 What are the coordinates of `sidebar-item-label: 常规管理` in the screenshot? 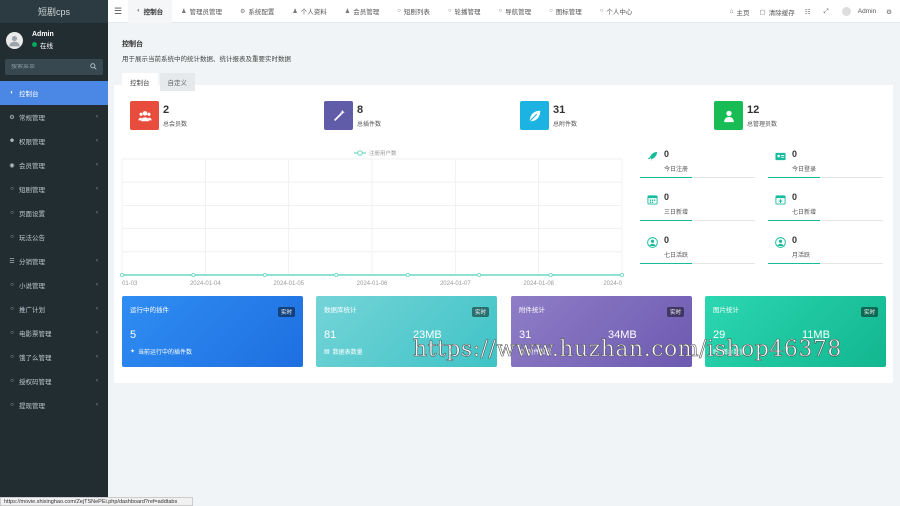 It's located at (32, 118).